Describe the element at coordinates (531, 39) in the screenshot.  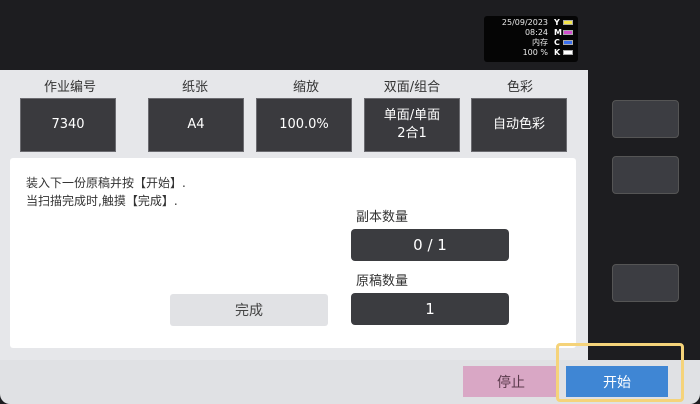
I see `status-box: 25/09/2023 08:24 内存 100 % Y M C K` at that location.